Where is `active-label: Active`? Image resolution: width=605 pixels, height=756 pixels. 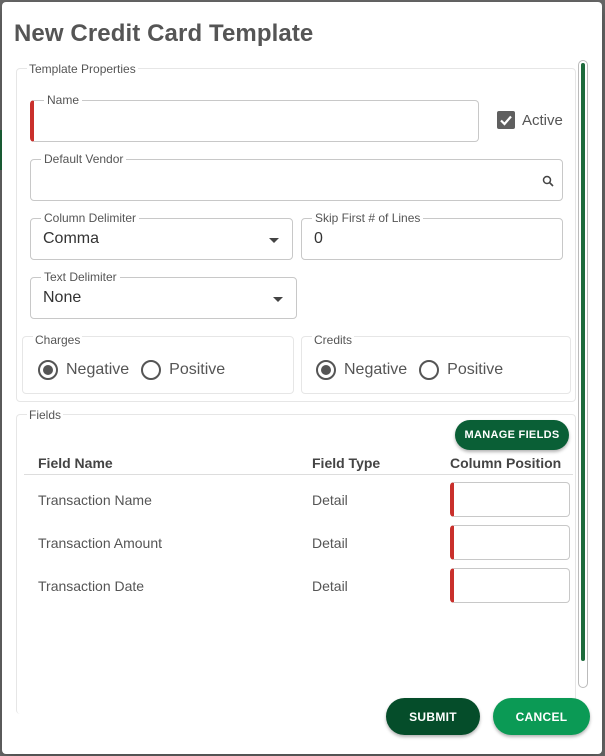
active-label: Active is located at coordinates (542, 120).